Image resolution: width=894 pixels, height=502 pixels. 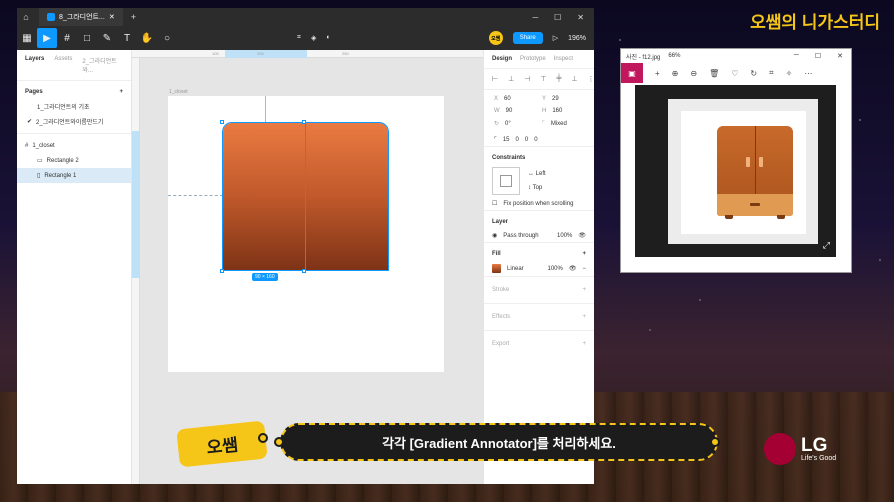 What do you see at coordinates (506, 139) in the screenshot?
I see `corner-tl: 15` at bounding box center [506, 139].